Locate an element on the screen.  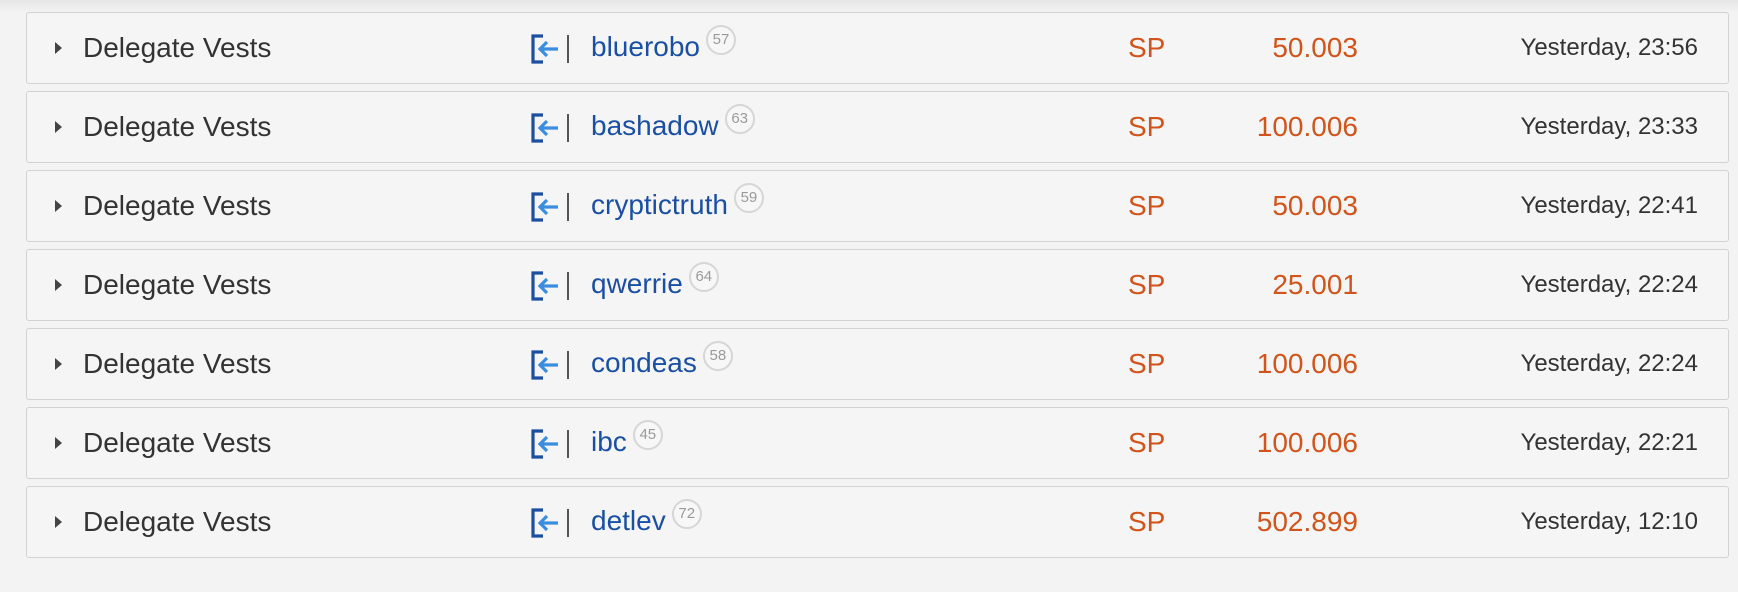
account-cell: condeas 58 is located at coordinates (662, 360).